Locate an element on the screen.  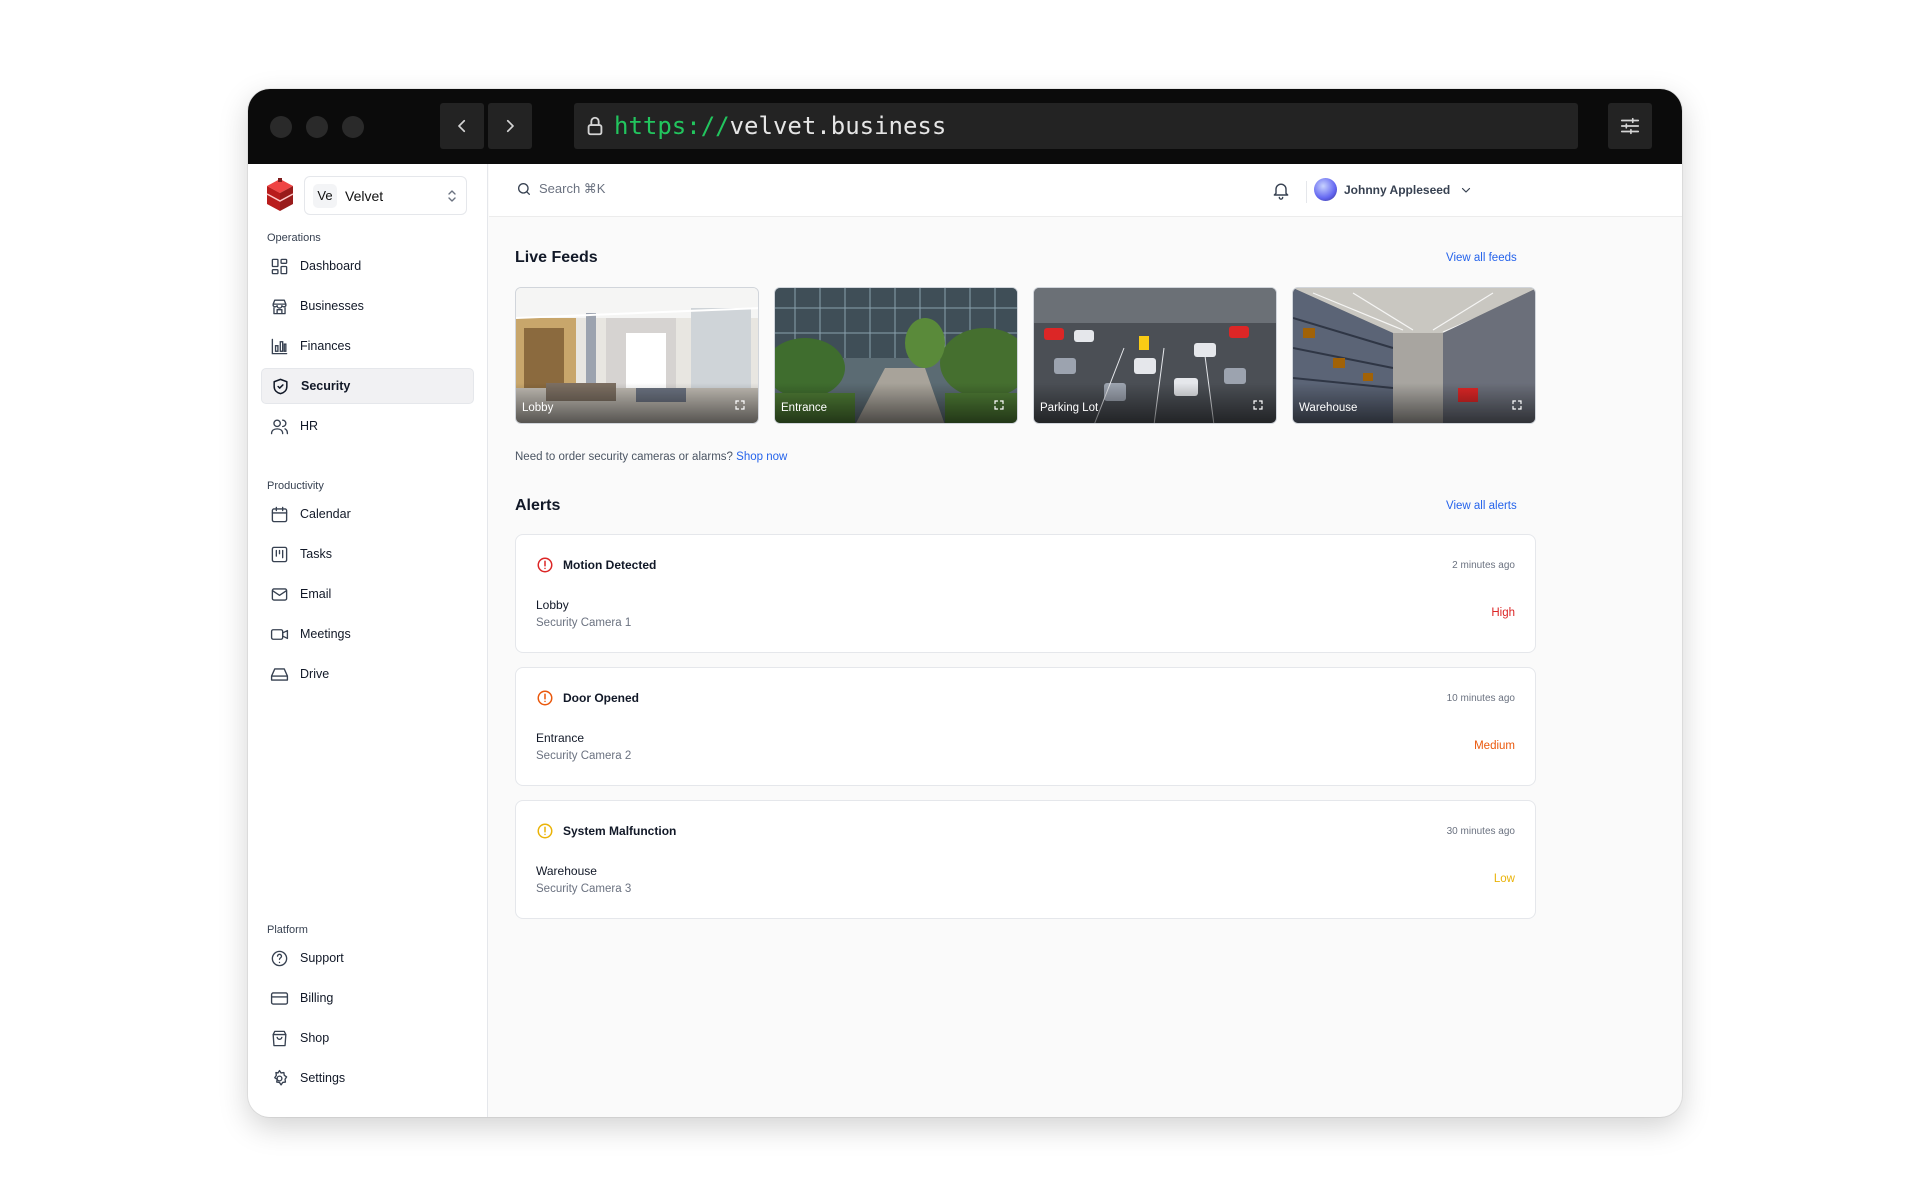
sidebar-item-meetings: Meetings is located at coordinates (367, 634).